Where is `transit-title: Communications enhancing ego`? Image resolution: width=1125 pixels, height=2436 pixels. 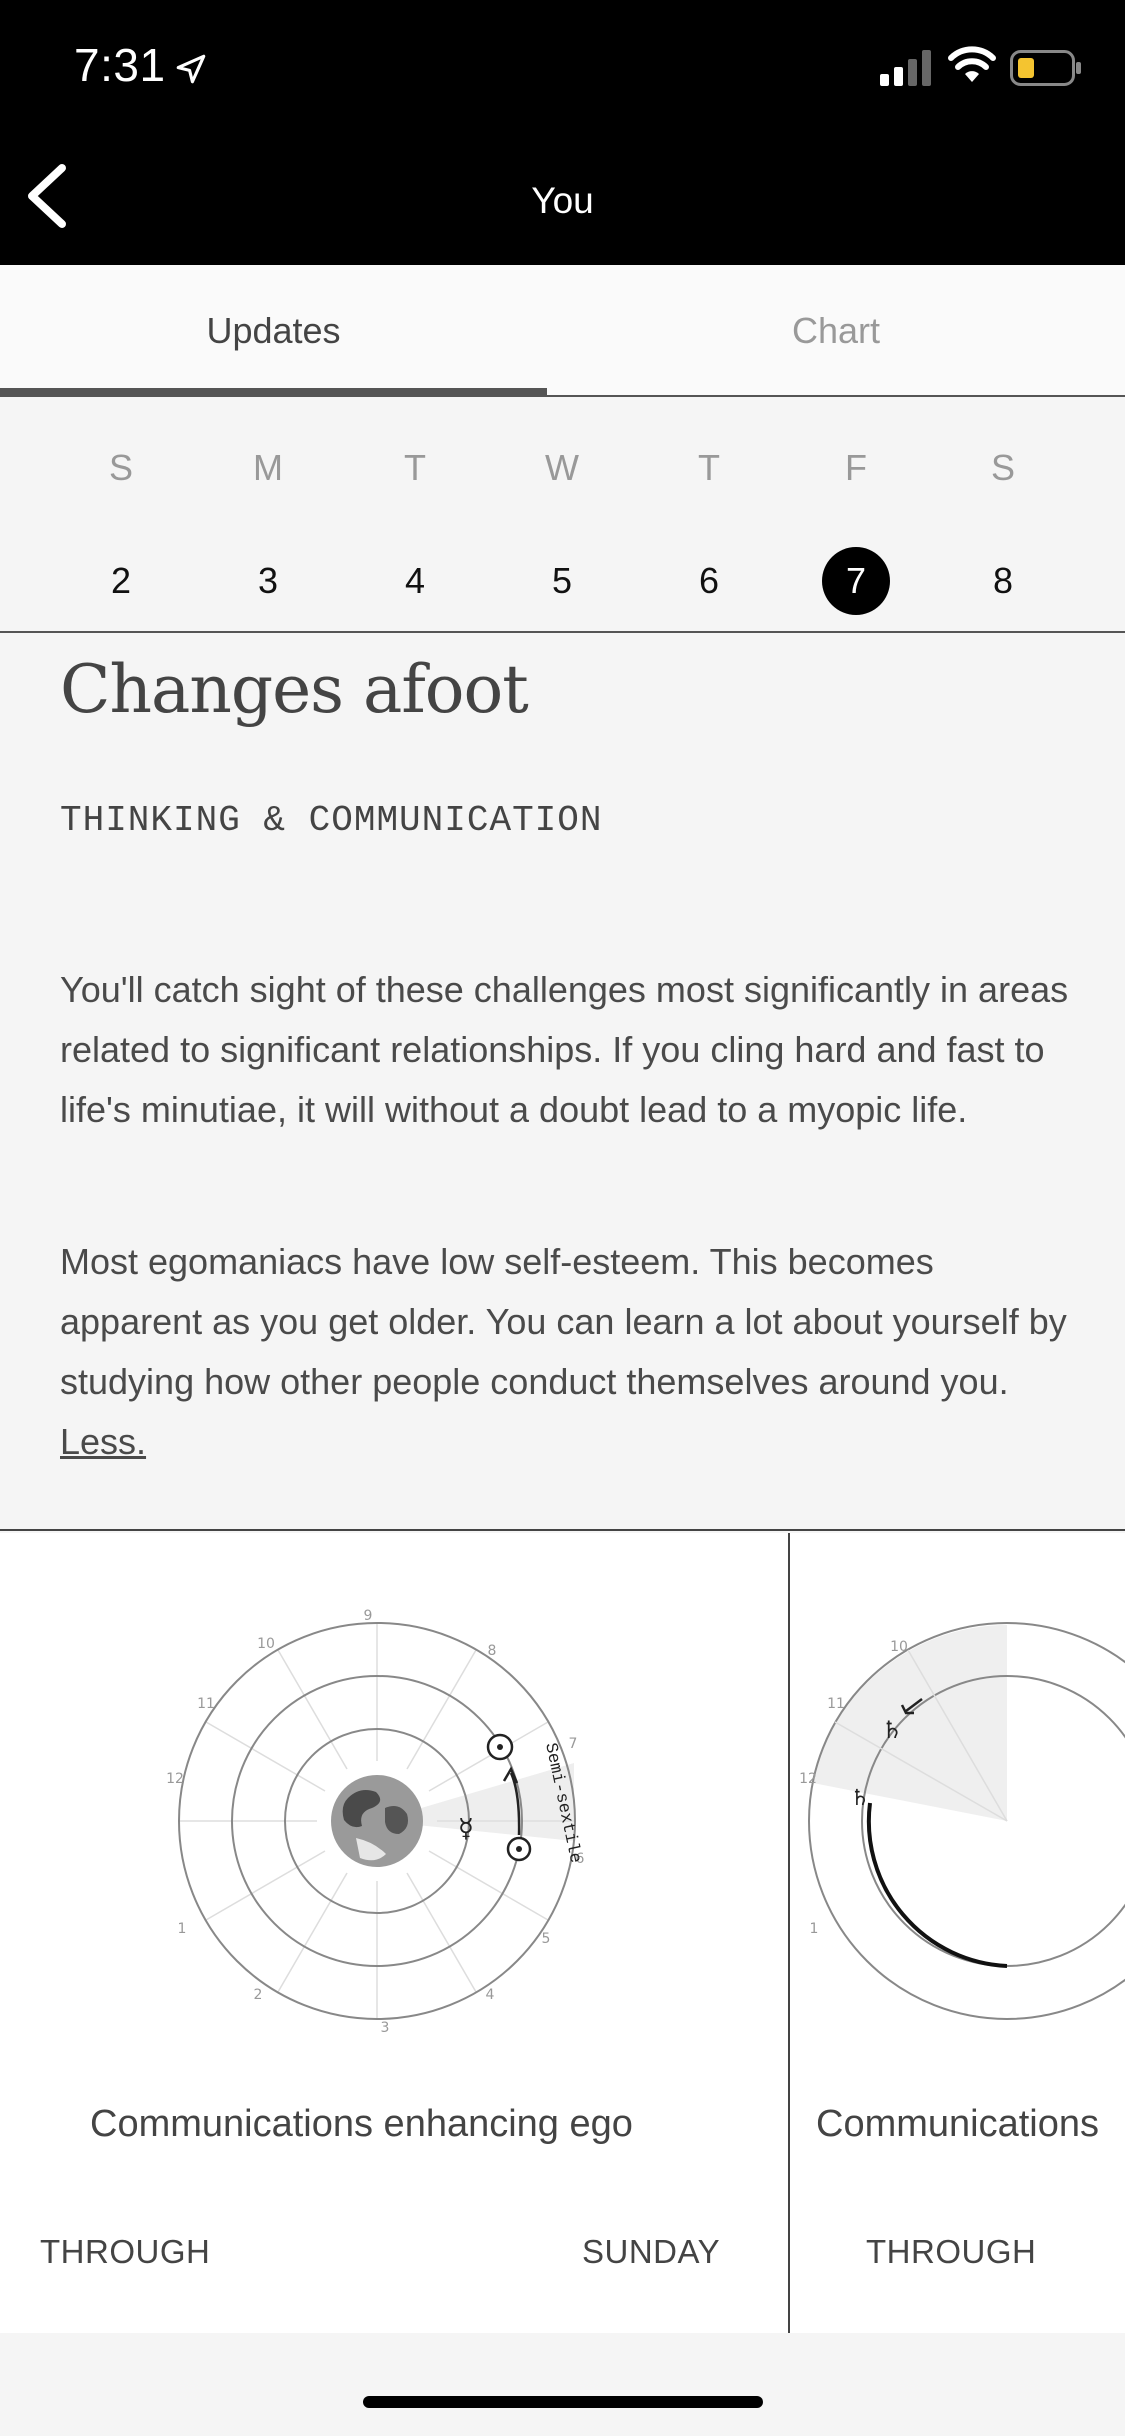 transit-title: Communications enhancing ego is located at coordinates (361, 2124).